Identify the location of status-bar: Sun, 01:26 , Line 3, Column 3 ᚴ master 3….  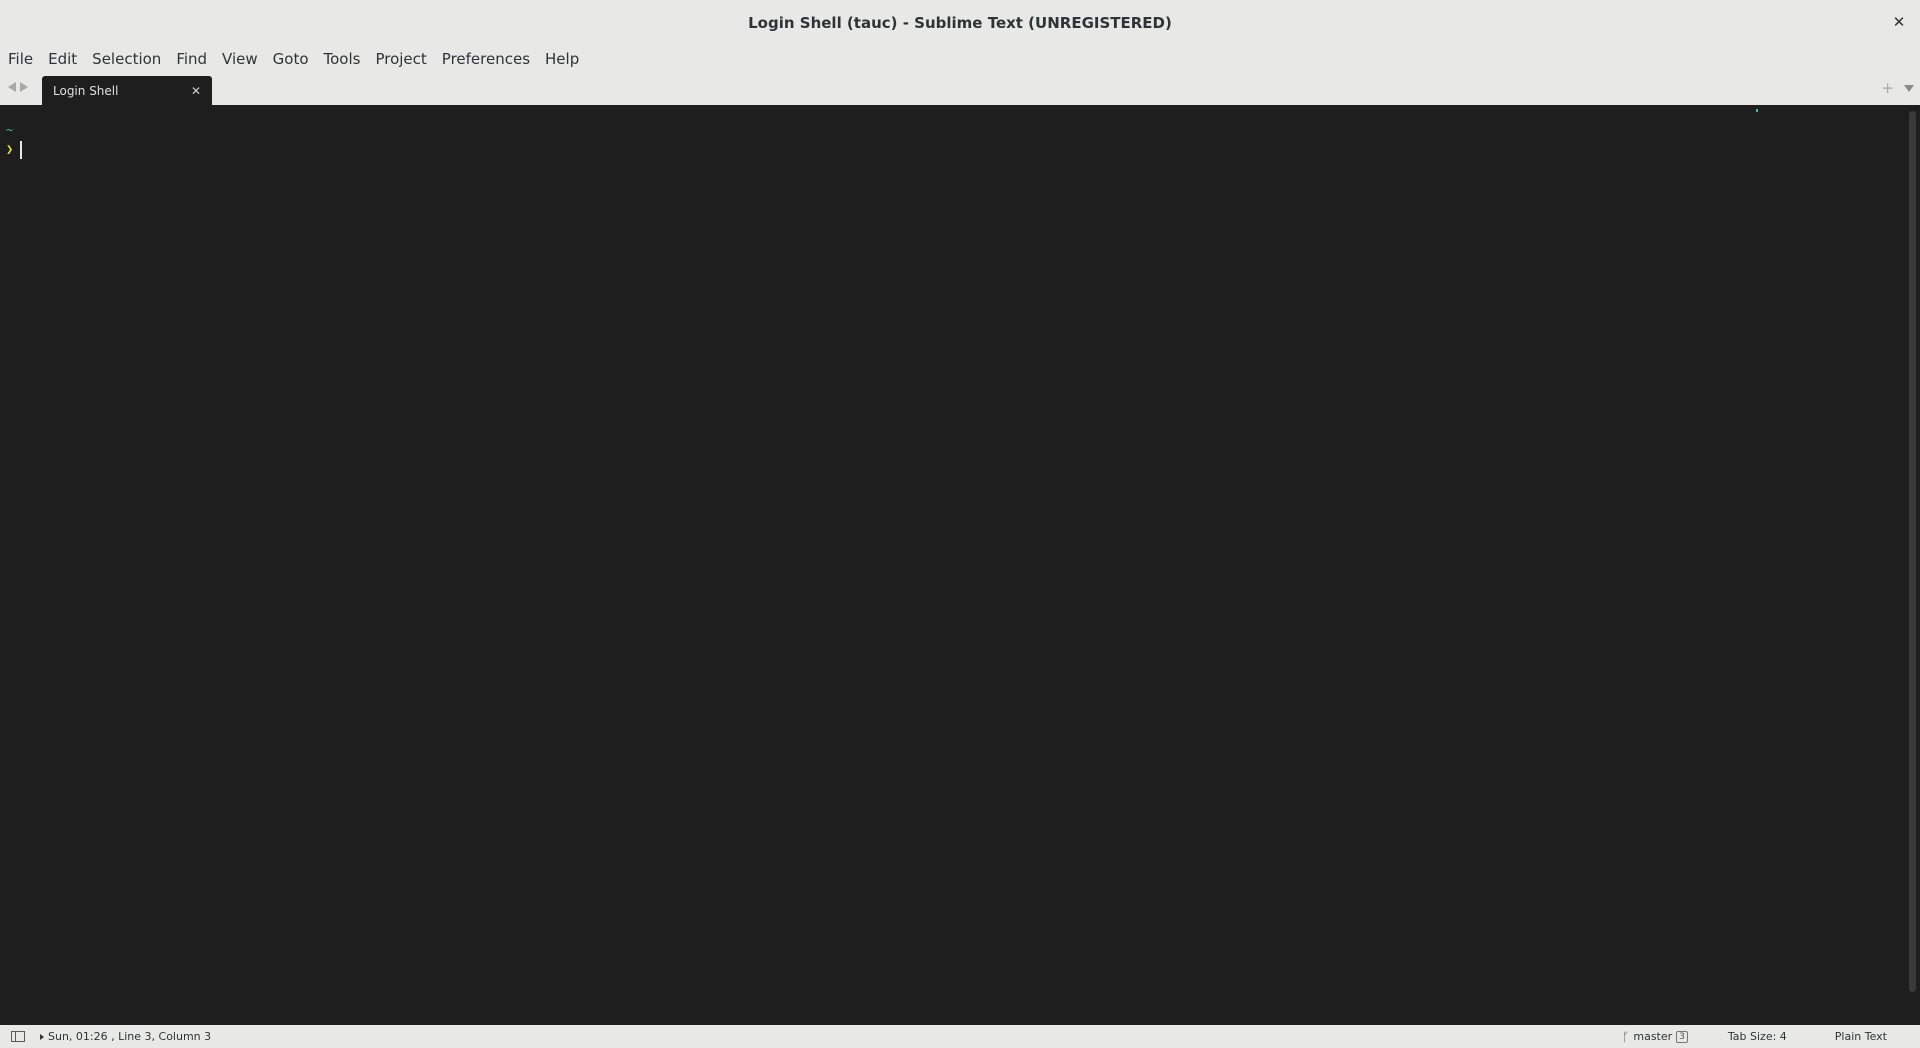
(960, 1036).